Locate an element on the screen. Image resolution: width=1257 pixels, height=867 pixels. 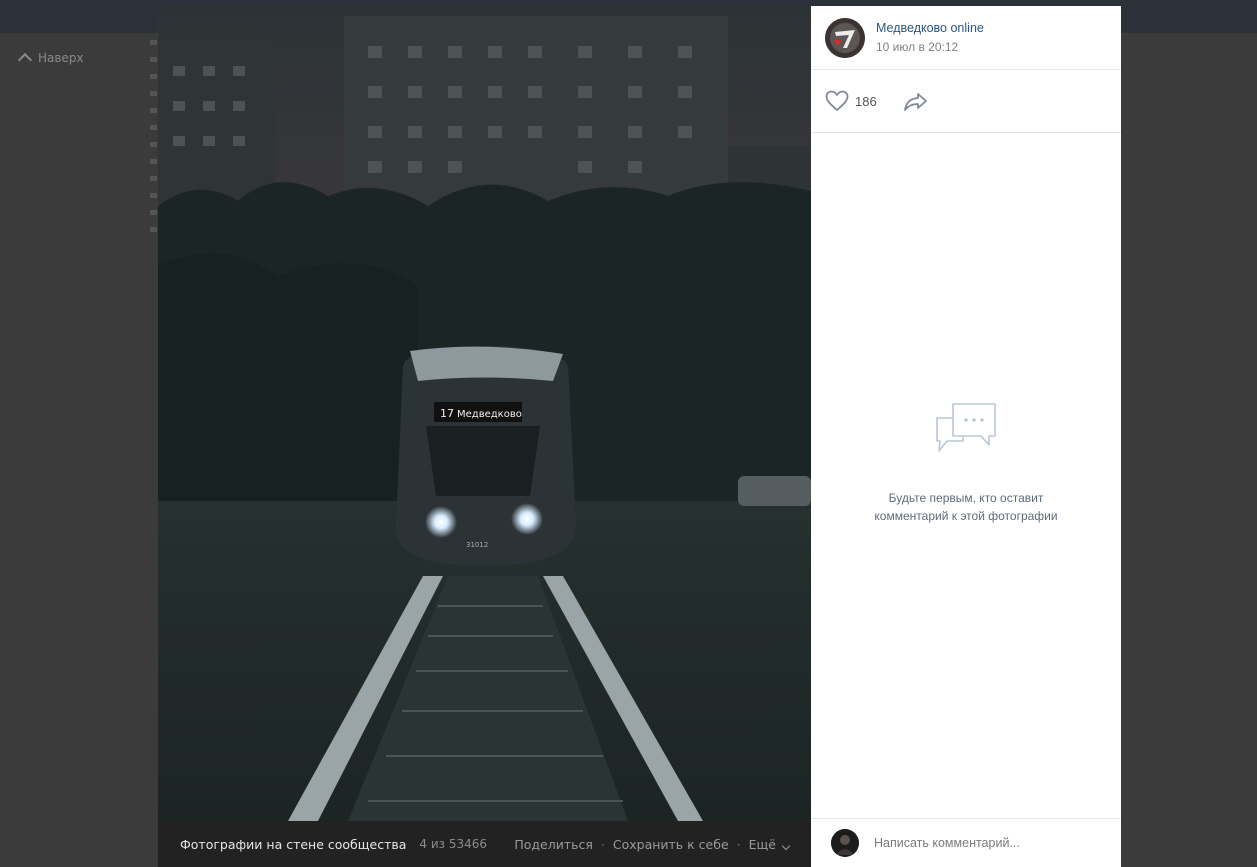
user-avatar is located at coordinates (845, 843).